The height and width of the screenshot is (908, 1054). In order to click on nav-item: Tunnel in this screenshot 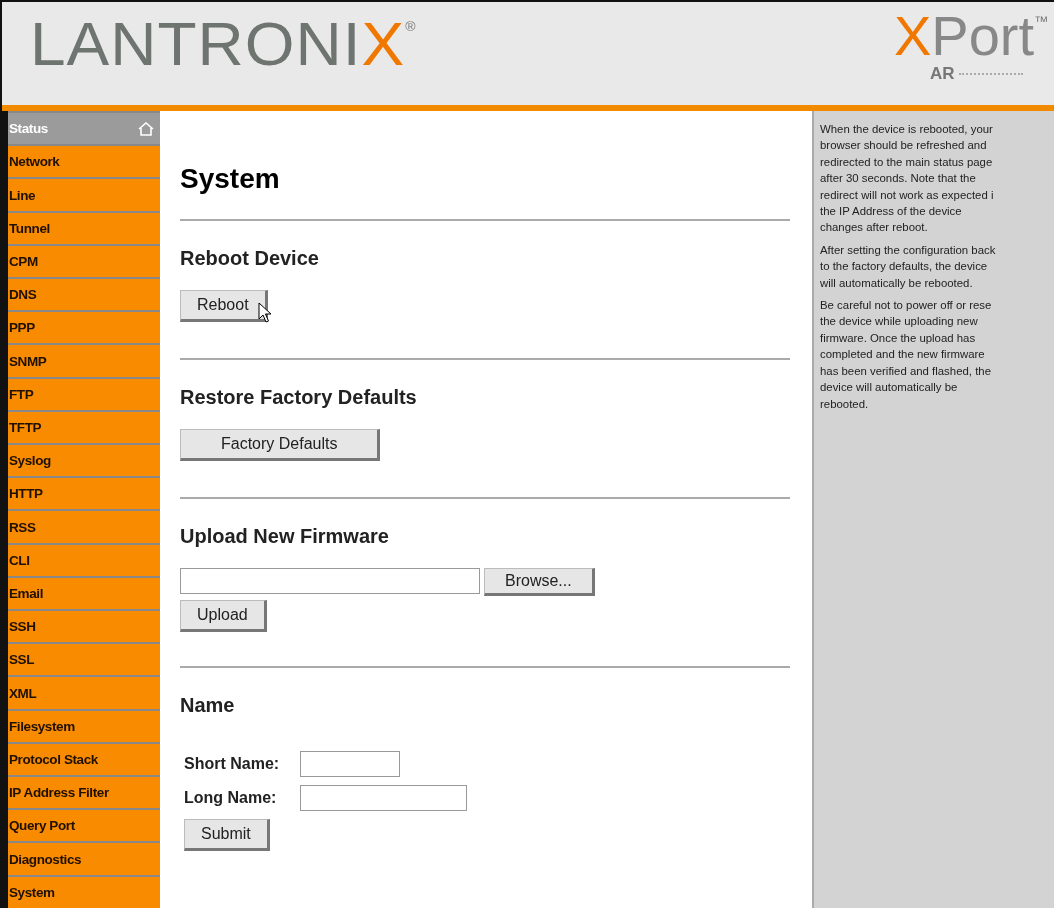, I will do `click(84, 228)`.